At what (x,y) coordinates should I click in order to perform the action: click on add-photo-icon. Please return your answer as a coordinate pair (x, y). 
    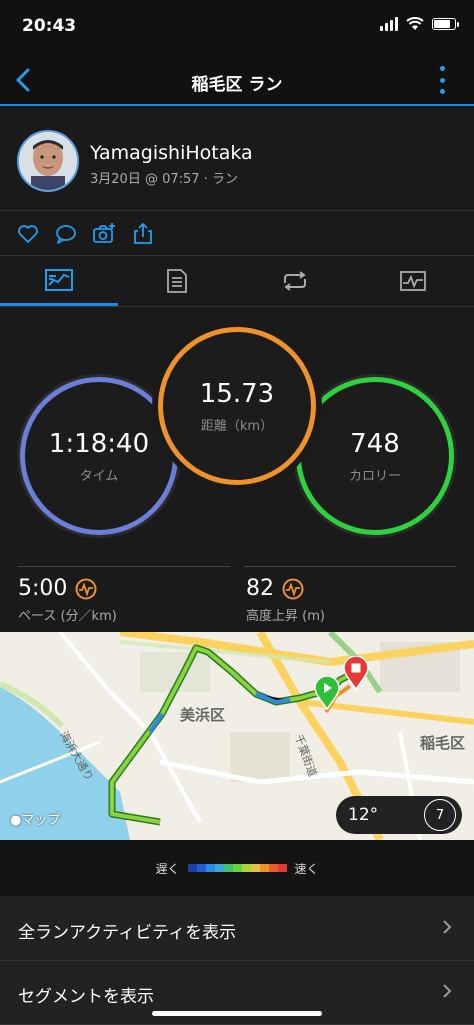
    Looking at the image, I should click on (104, 234).